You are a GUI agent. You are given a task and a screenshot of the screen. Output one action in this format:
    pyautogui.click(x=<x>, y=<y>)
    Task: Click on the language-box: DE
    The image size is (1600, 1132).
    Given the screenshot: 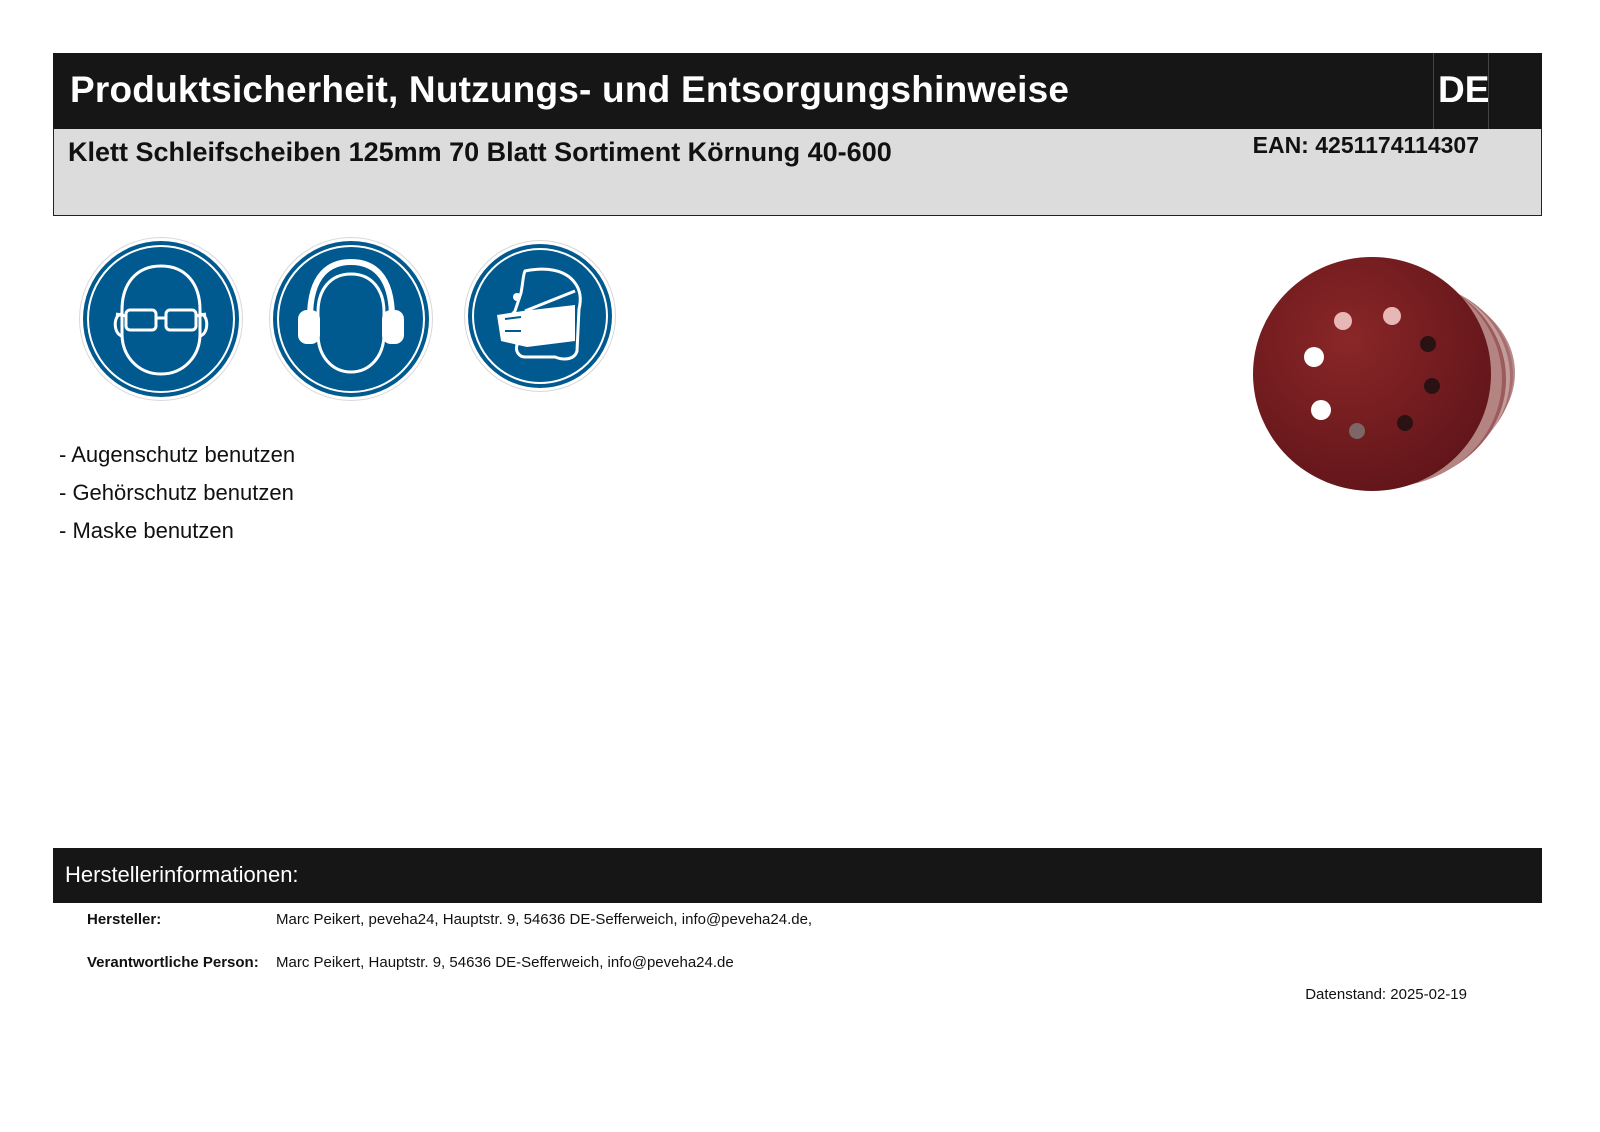 What is the action you would take?
    pyautogui.click(x=1461, y=91)
    